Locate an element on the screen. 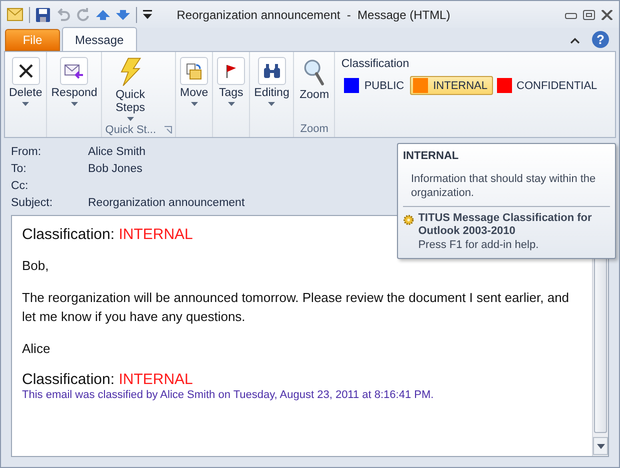 Image resolution: width=620 pixels, height=468 pixels. save-icon is located at coordinates (43, 15).